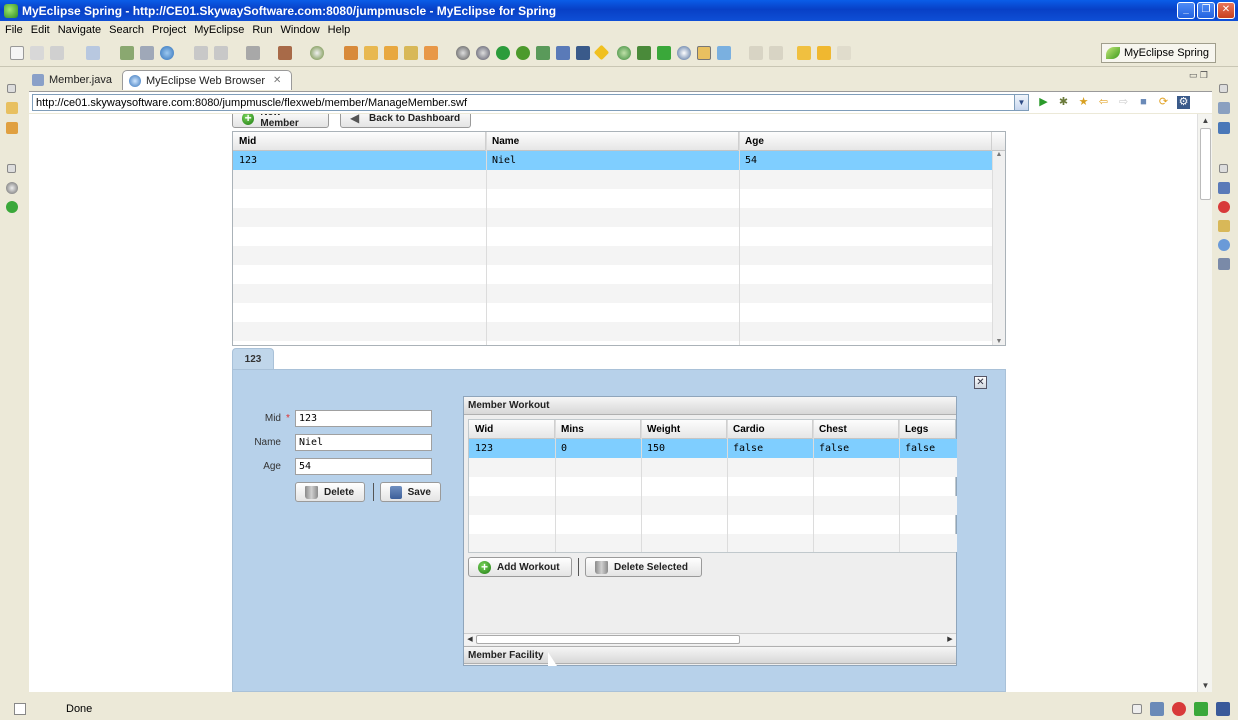 This screenshot has width=1238, height=720. Describe the element at coordinates (804, 52) in the screenshot. I see `last-edit-icon` at that location.